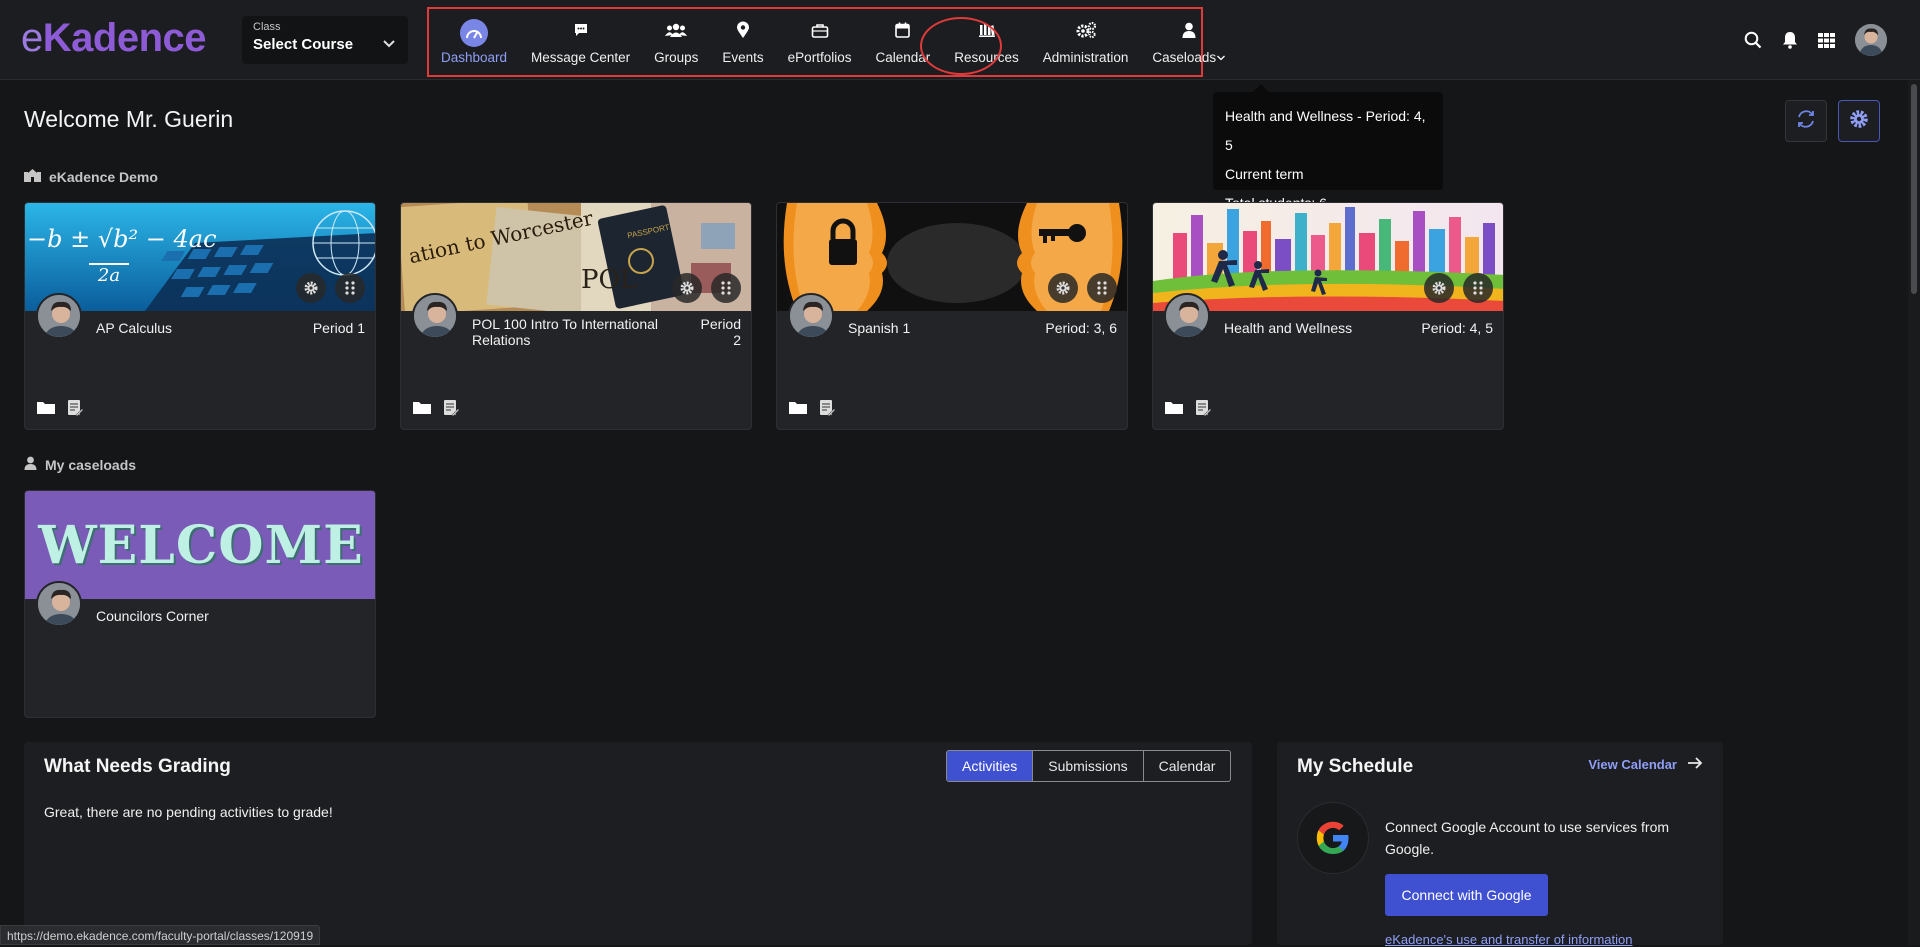 The height and width of the screenshot is (947, 1920). I want to click on course-title: AP Calculus, so click(134, 328).